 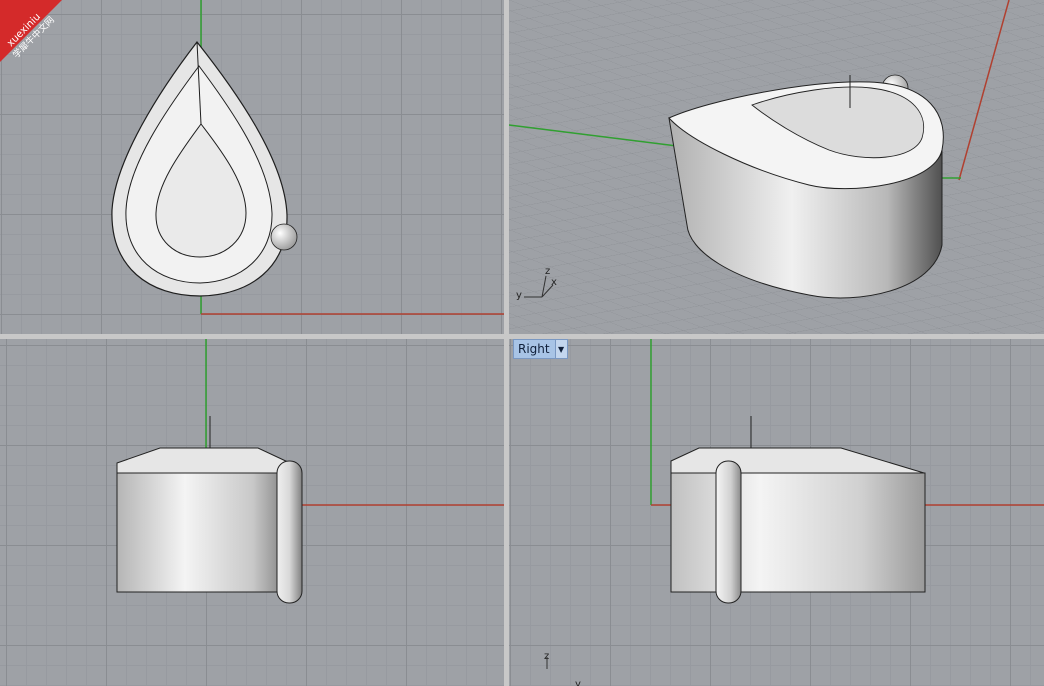 I want to click on front-viewport-scene, so click(x=310, y=471).